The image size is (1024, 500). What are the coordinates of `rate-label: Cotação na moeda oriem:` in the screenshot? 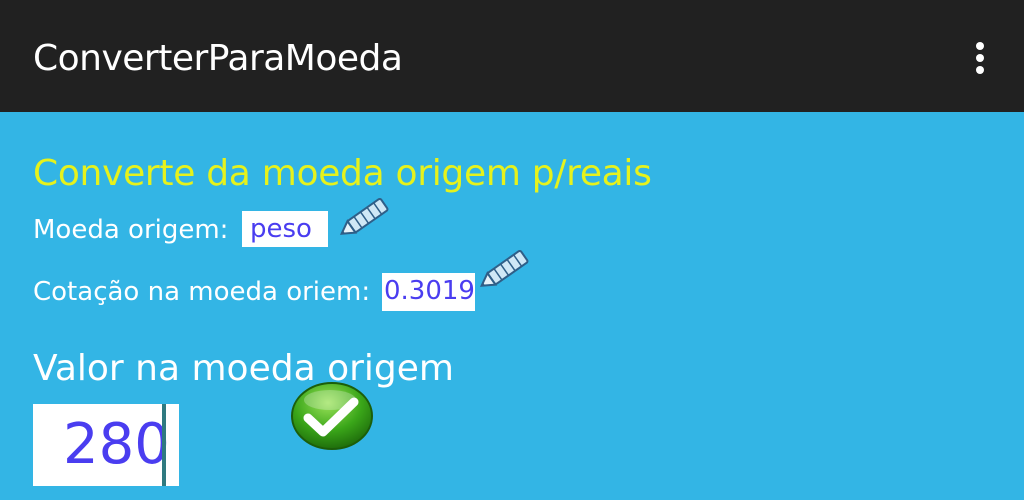 It's located at (202, 292).